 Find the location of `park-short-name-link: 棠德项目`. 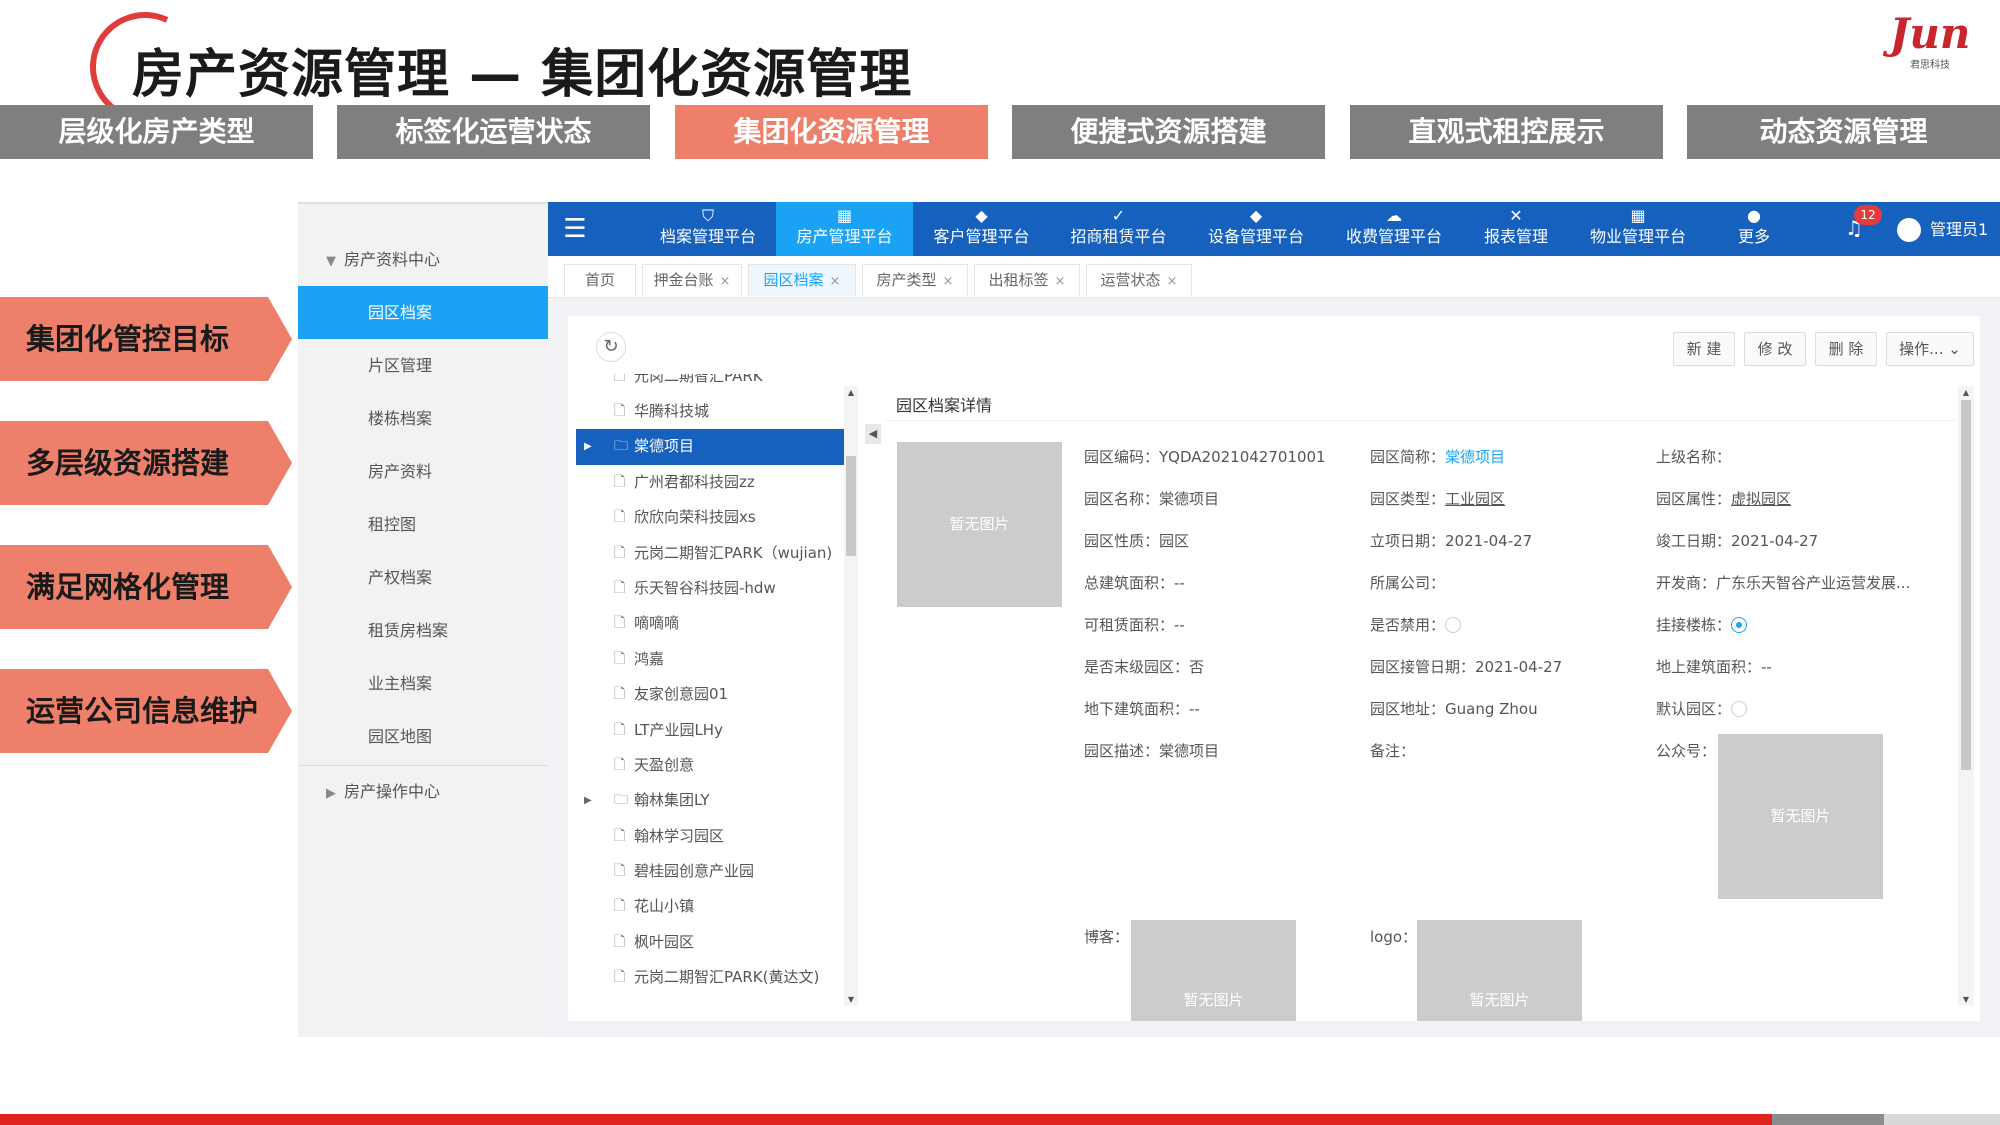

park-short-name-link: 棠德项目 is located at coordinates (1475, 457).